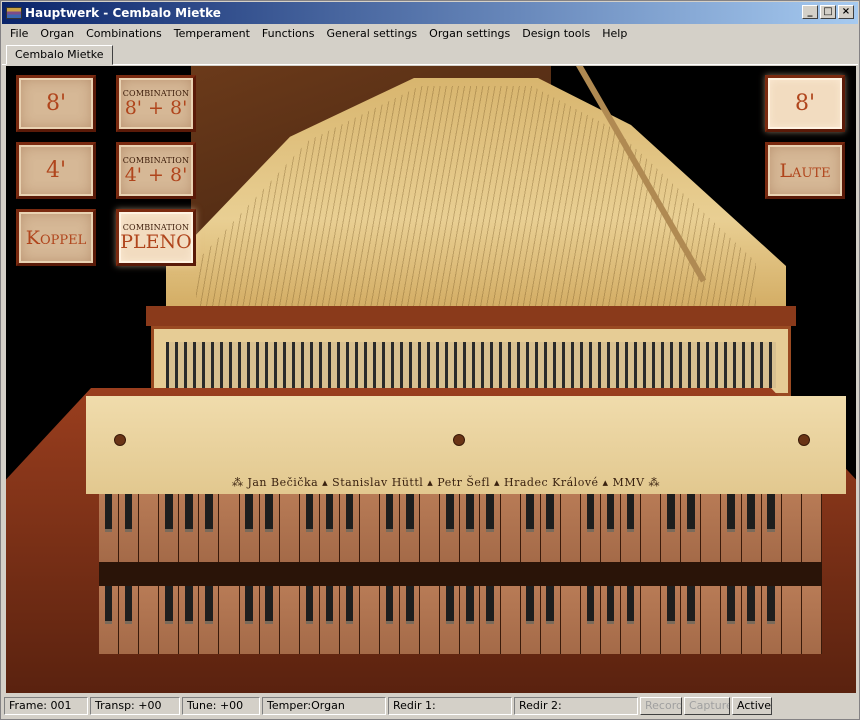 The width and height of the screenshot is (860, 720). What do you see at coordinates (371, 33) in the screenshot?
I see `menu-general-settings: General settings` at bounding box center [371, 33].